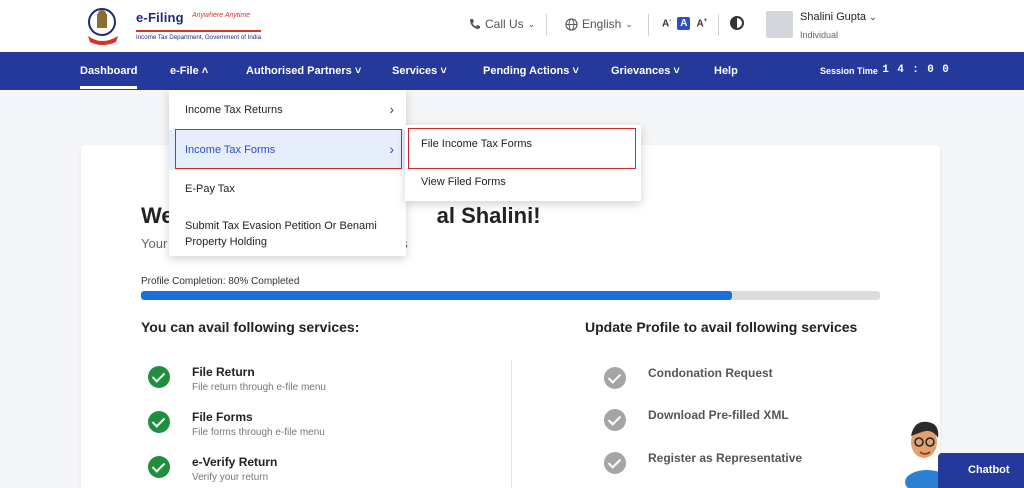 This screenshot has width=1024, height=488. What do you see at coordinates (645, 71) in the screenshot?
I see `nav-grievances: Grievances ˅` at bounding box center [645, 71].